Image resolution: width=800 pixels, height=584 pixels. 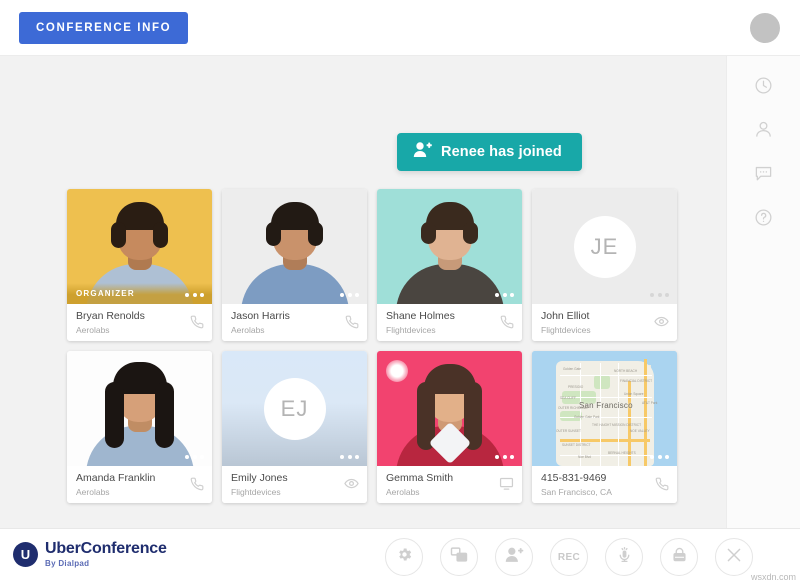 I want to click on uberconference-logo: U UberConference By Dialpad, so click(x=90, y=554).